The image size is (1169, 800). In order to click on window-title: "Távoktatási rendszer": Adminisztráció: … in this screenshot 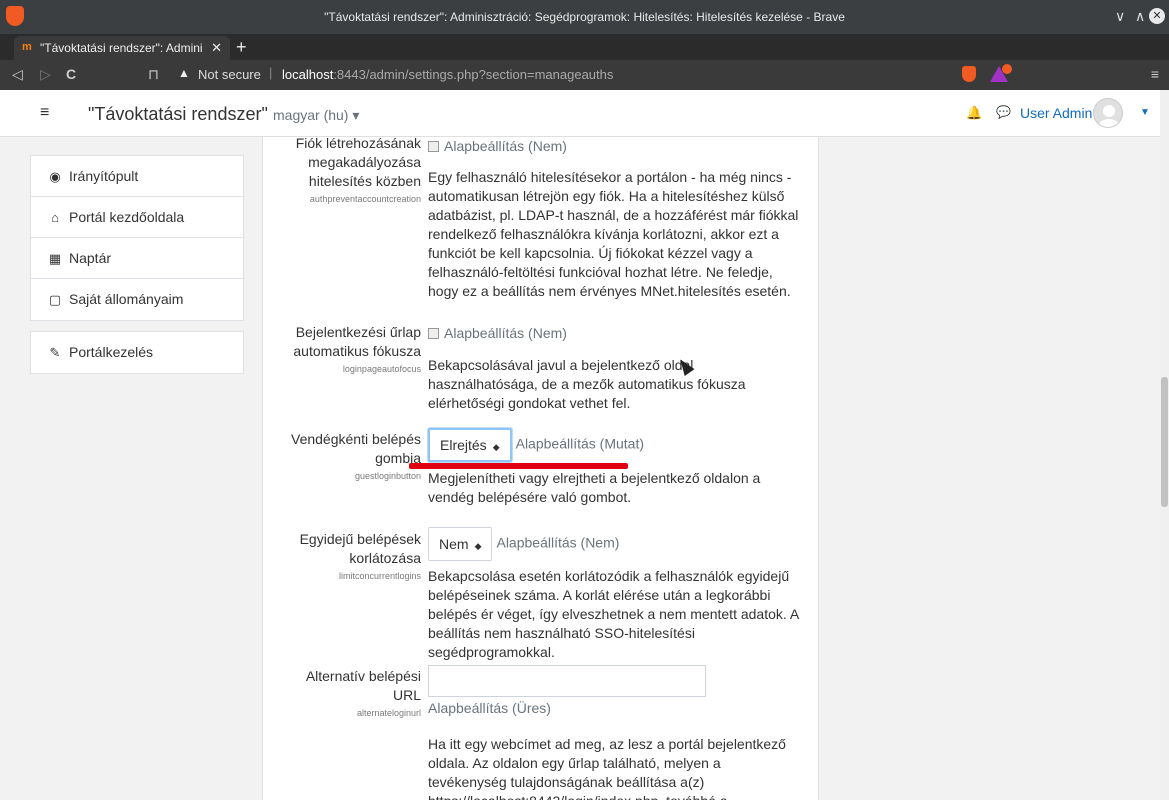, I will do `click(584, 17)`.